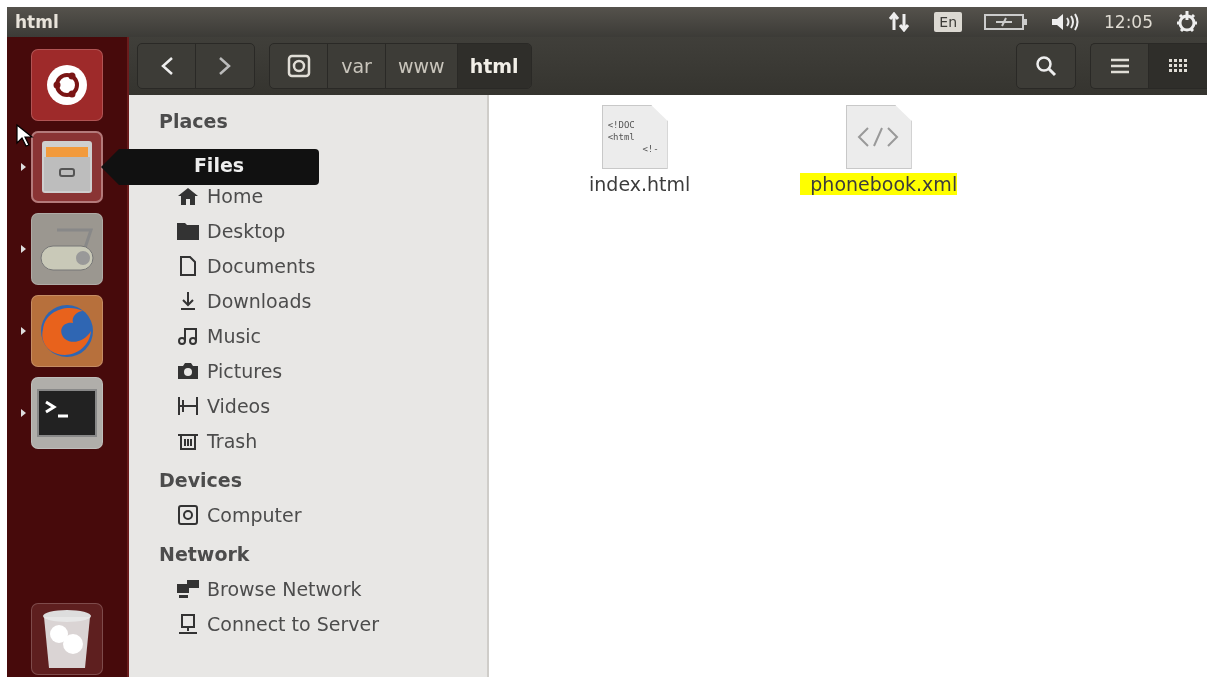 The width and height of the screenshot is (1207, 677). I want to click on sidebar-item: Music, so click(331, 335).